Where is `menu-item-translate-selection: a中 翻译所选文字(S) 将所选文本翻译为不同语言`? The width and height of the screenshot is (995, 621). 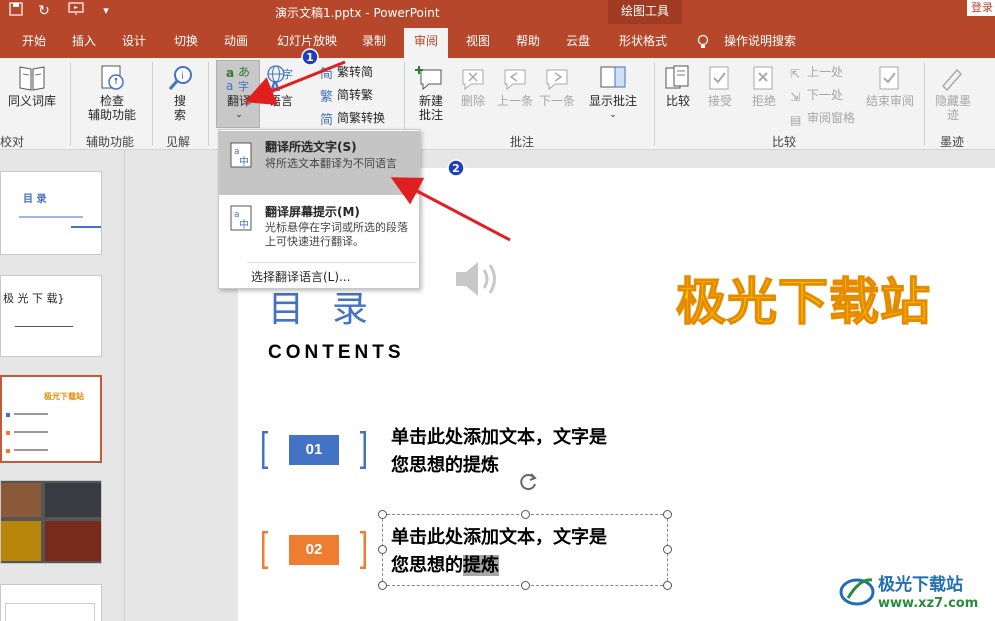
menu-item-translate-selection: a中 翻译所选文字(S) 将所选文本翻译为不同语言 is located at coordinates (319, 163).